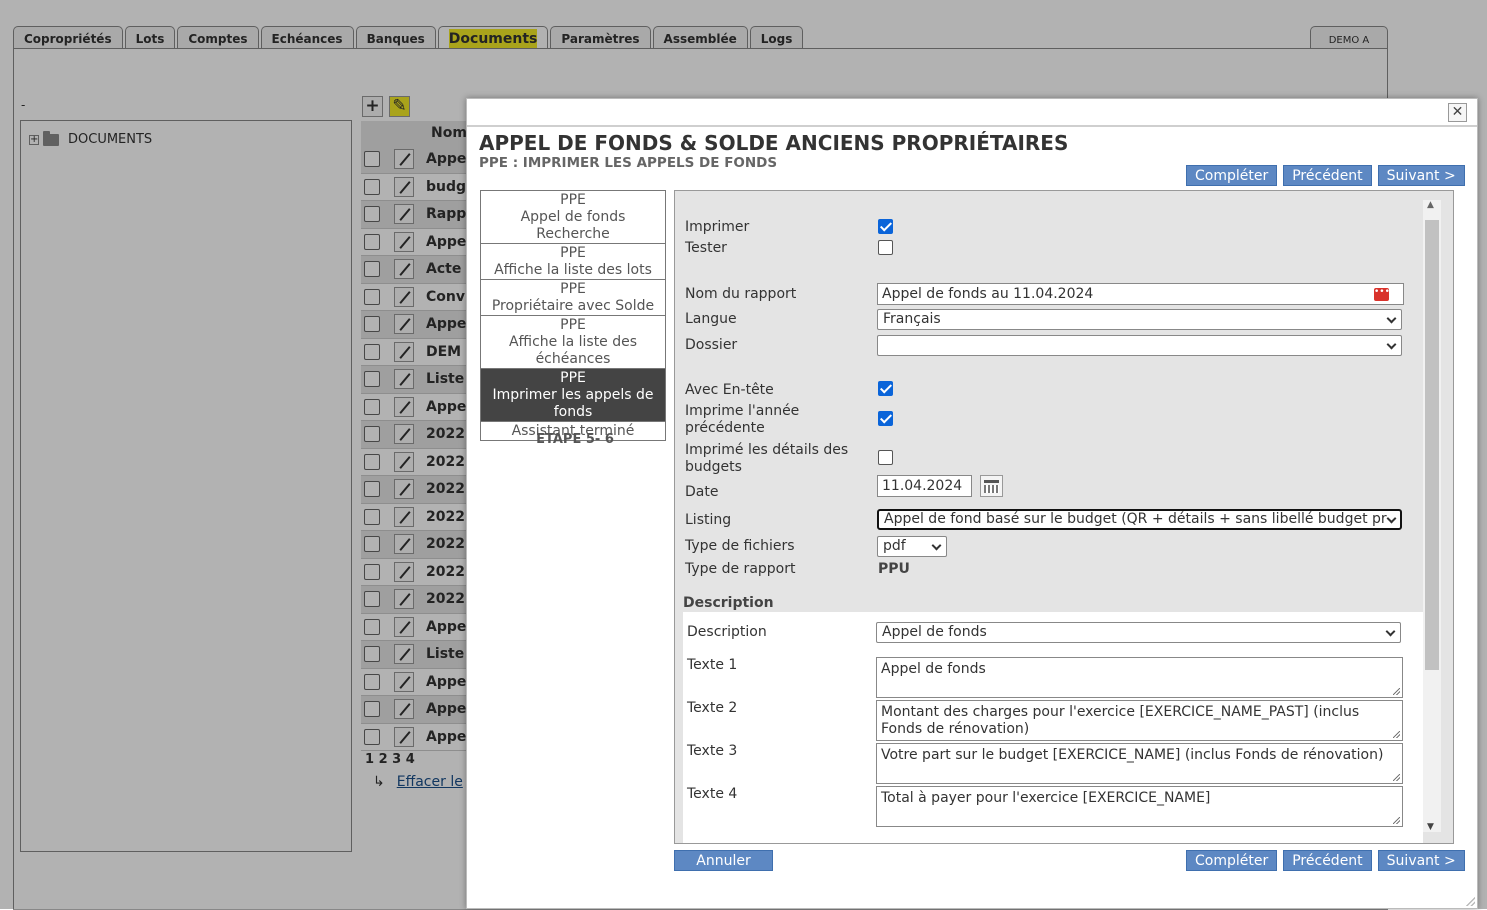 The width and height of the screenshot is (1487, 910). I want to click on header-label: Avec En-tête, so click(729, 390).